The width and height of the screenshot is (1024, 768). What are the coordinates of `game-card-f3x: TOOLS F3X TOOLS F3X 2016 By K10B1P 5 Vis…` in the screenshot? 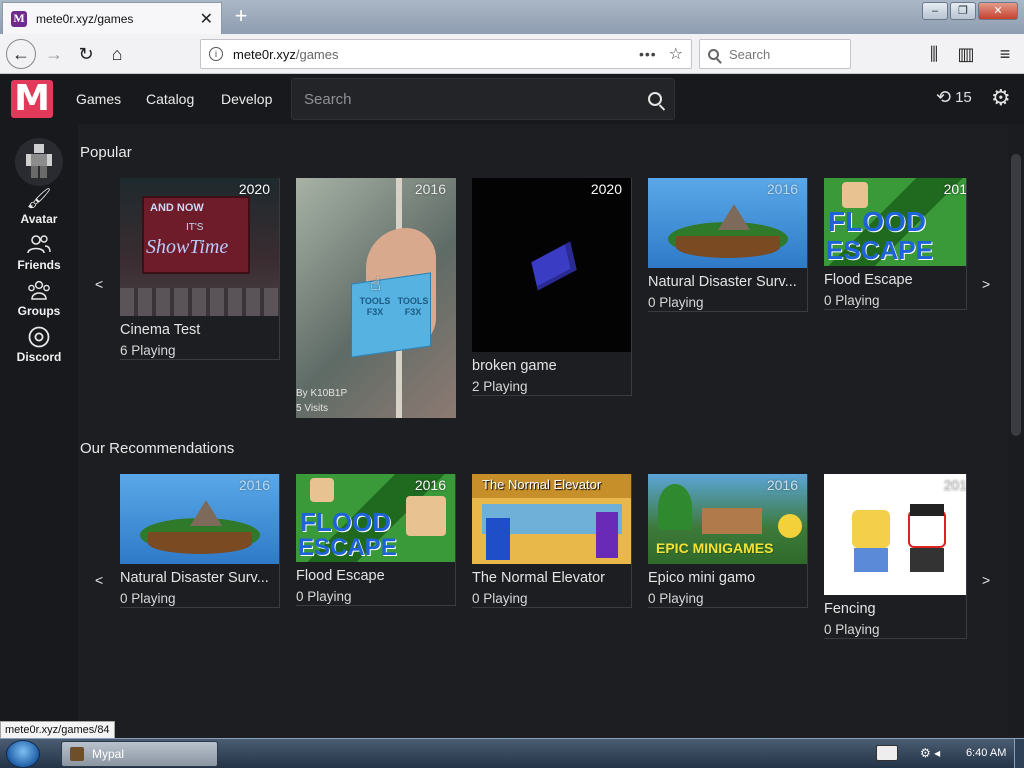 It's located at (376, 298).